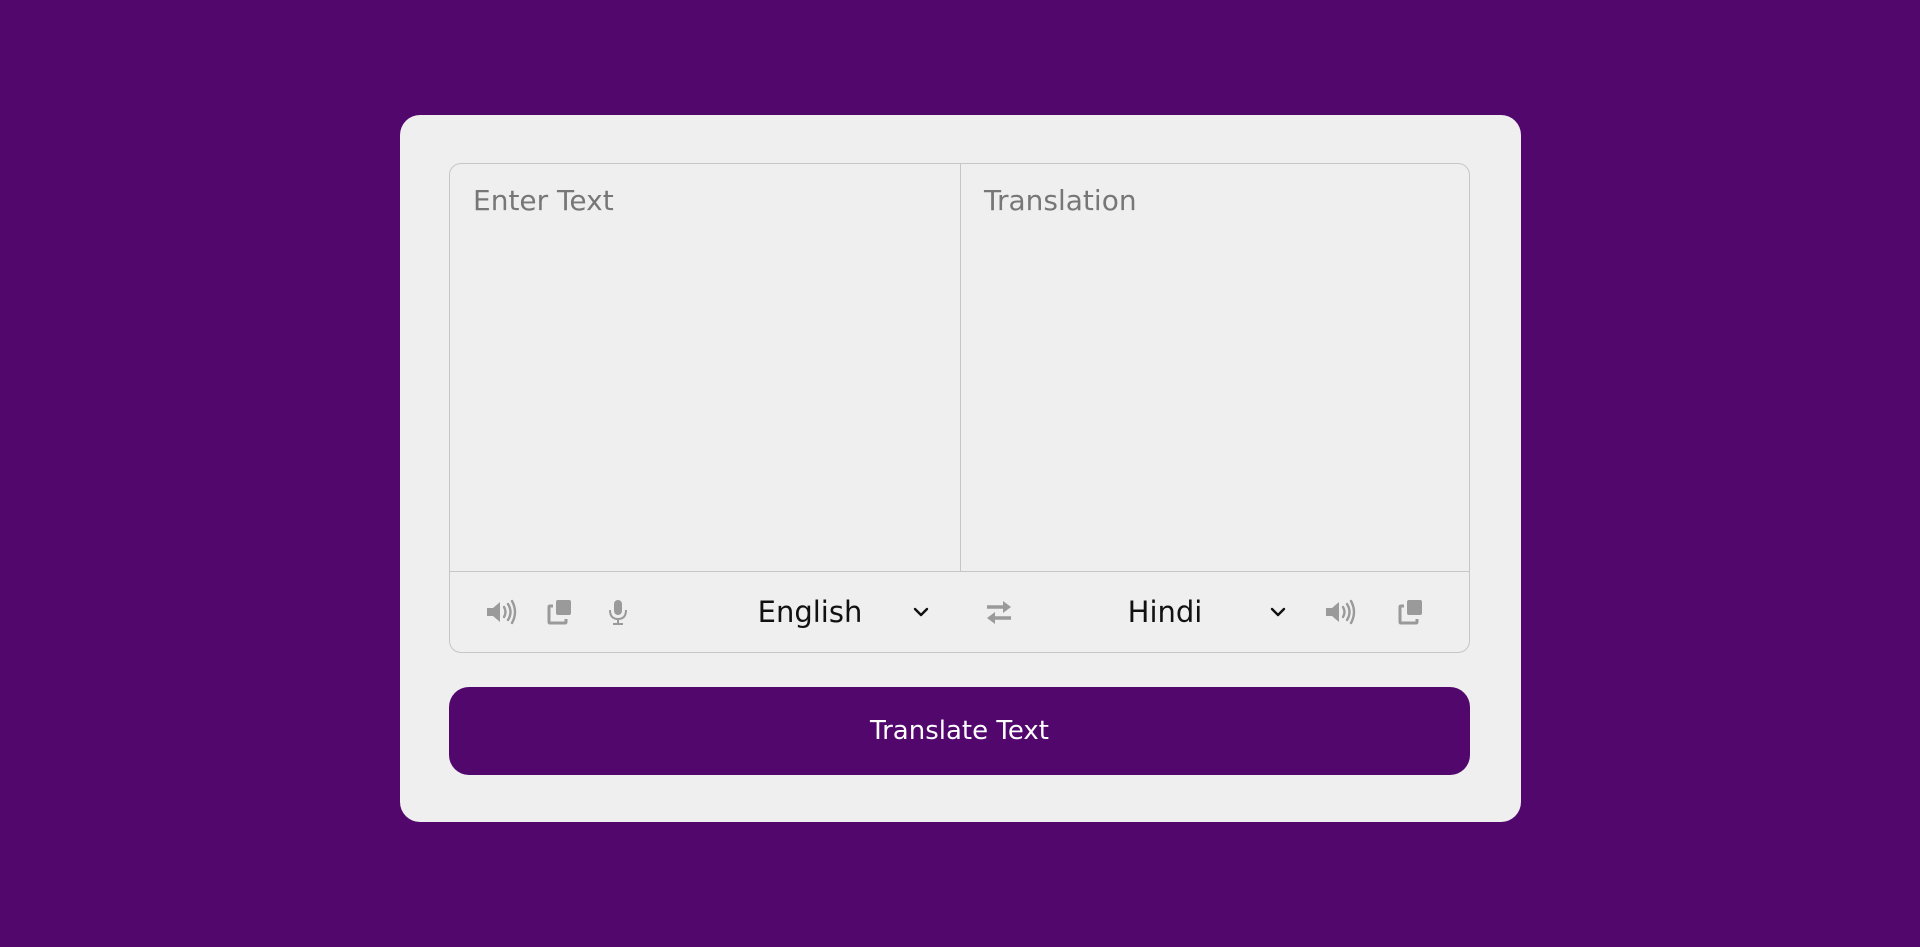 This screenshot has width=1920, height=947. I want to click on swap-languages-icon, so click(999, 612).